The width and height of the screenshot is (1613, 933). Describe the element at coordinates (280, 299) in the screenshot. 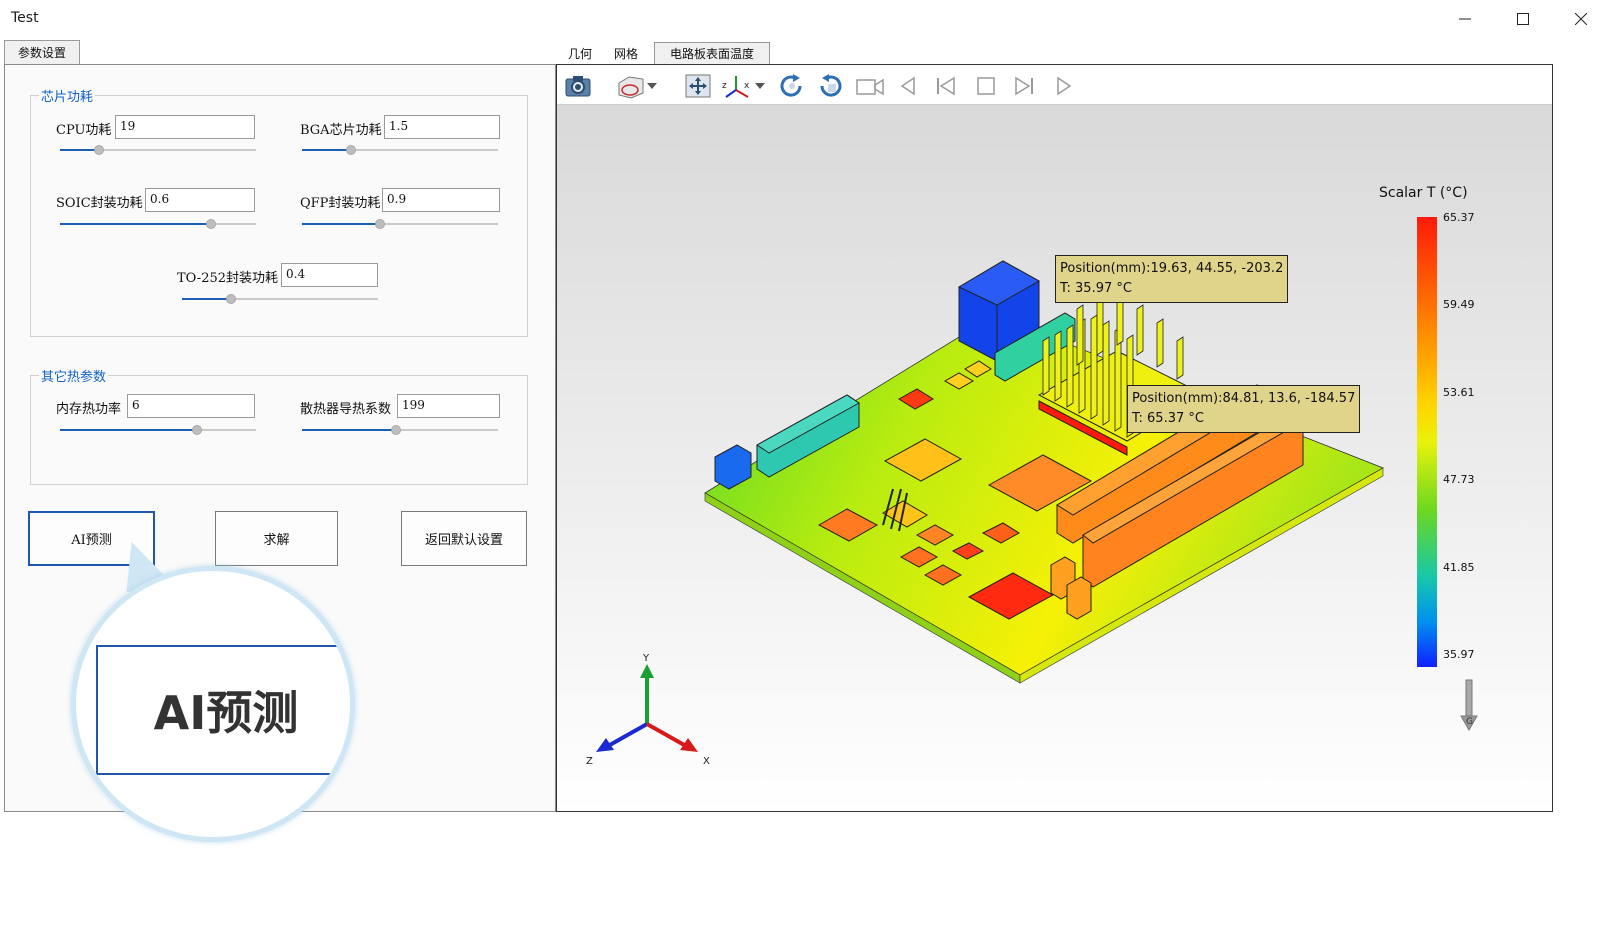

I see `to252-power-slider` at that location.